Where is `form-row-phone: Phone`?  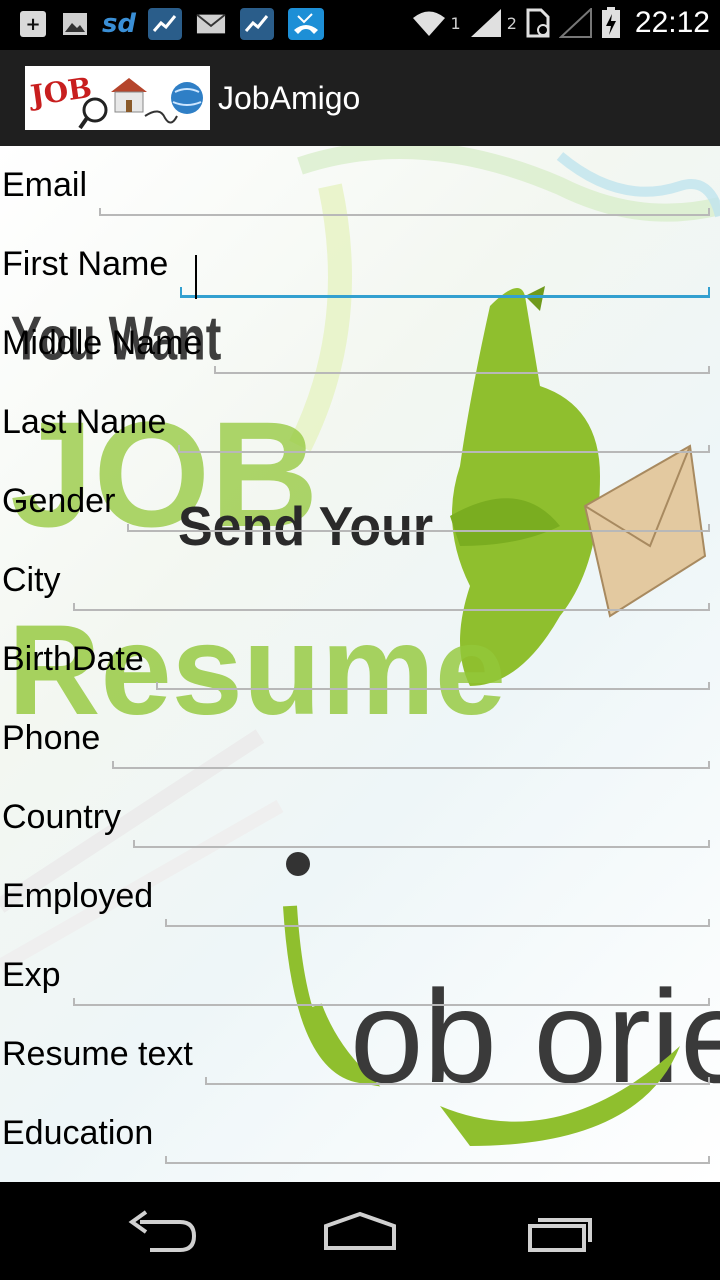
form-row-phone: Phone is located at coordinates (360, 738).